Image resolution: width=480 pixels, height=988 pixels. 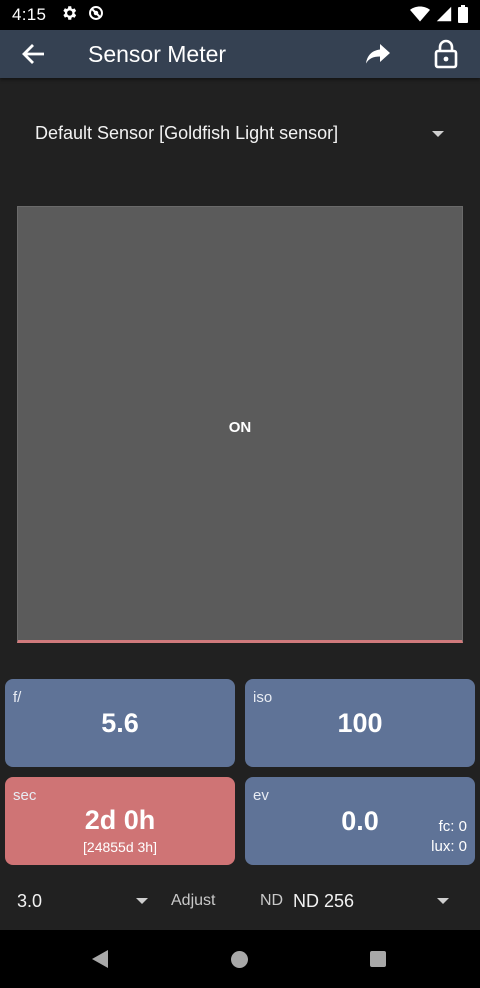 What do you see at coordinates (187, 133) in the screenshot?
I see `sensor-select-value: Default Sensor [Goldfish Light sensor]` at bounding box center [187, 133].